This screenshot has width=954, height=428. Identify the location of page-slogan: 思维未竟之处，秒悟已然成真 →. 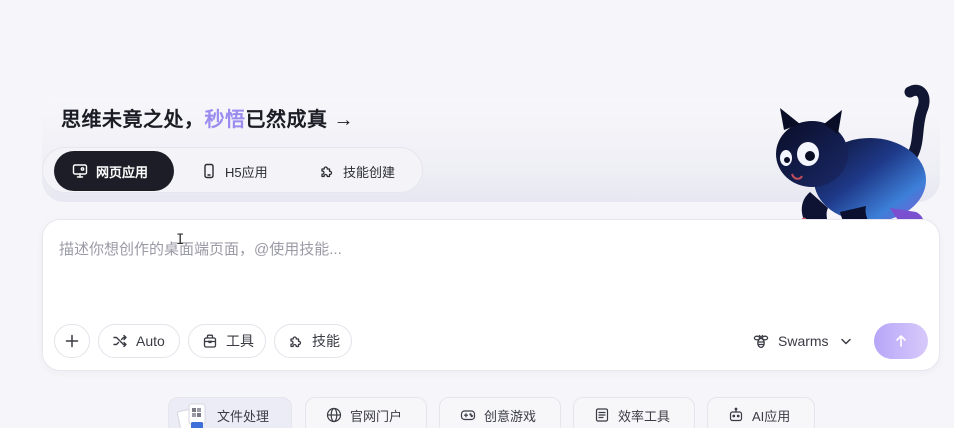
(207, 120).